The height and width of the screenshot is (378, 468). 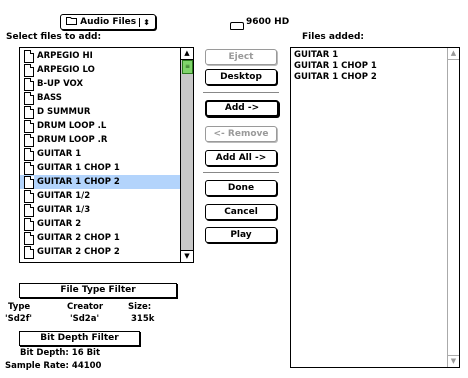 I want to click on bit-depth-info: Bit Depth: 16 Bit, so click(x=60, y=353).